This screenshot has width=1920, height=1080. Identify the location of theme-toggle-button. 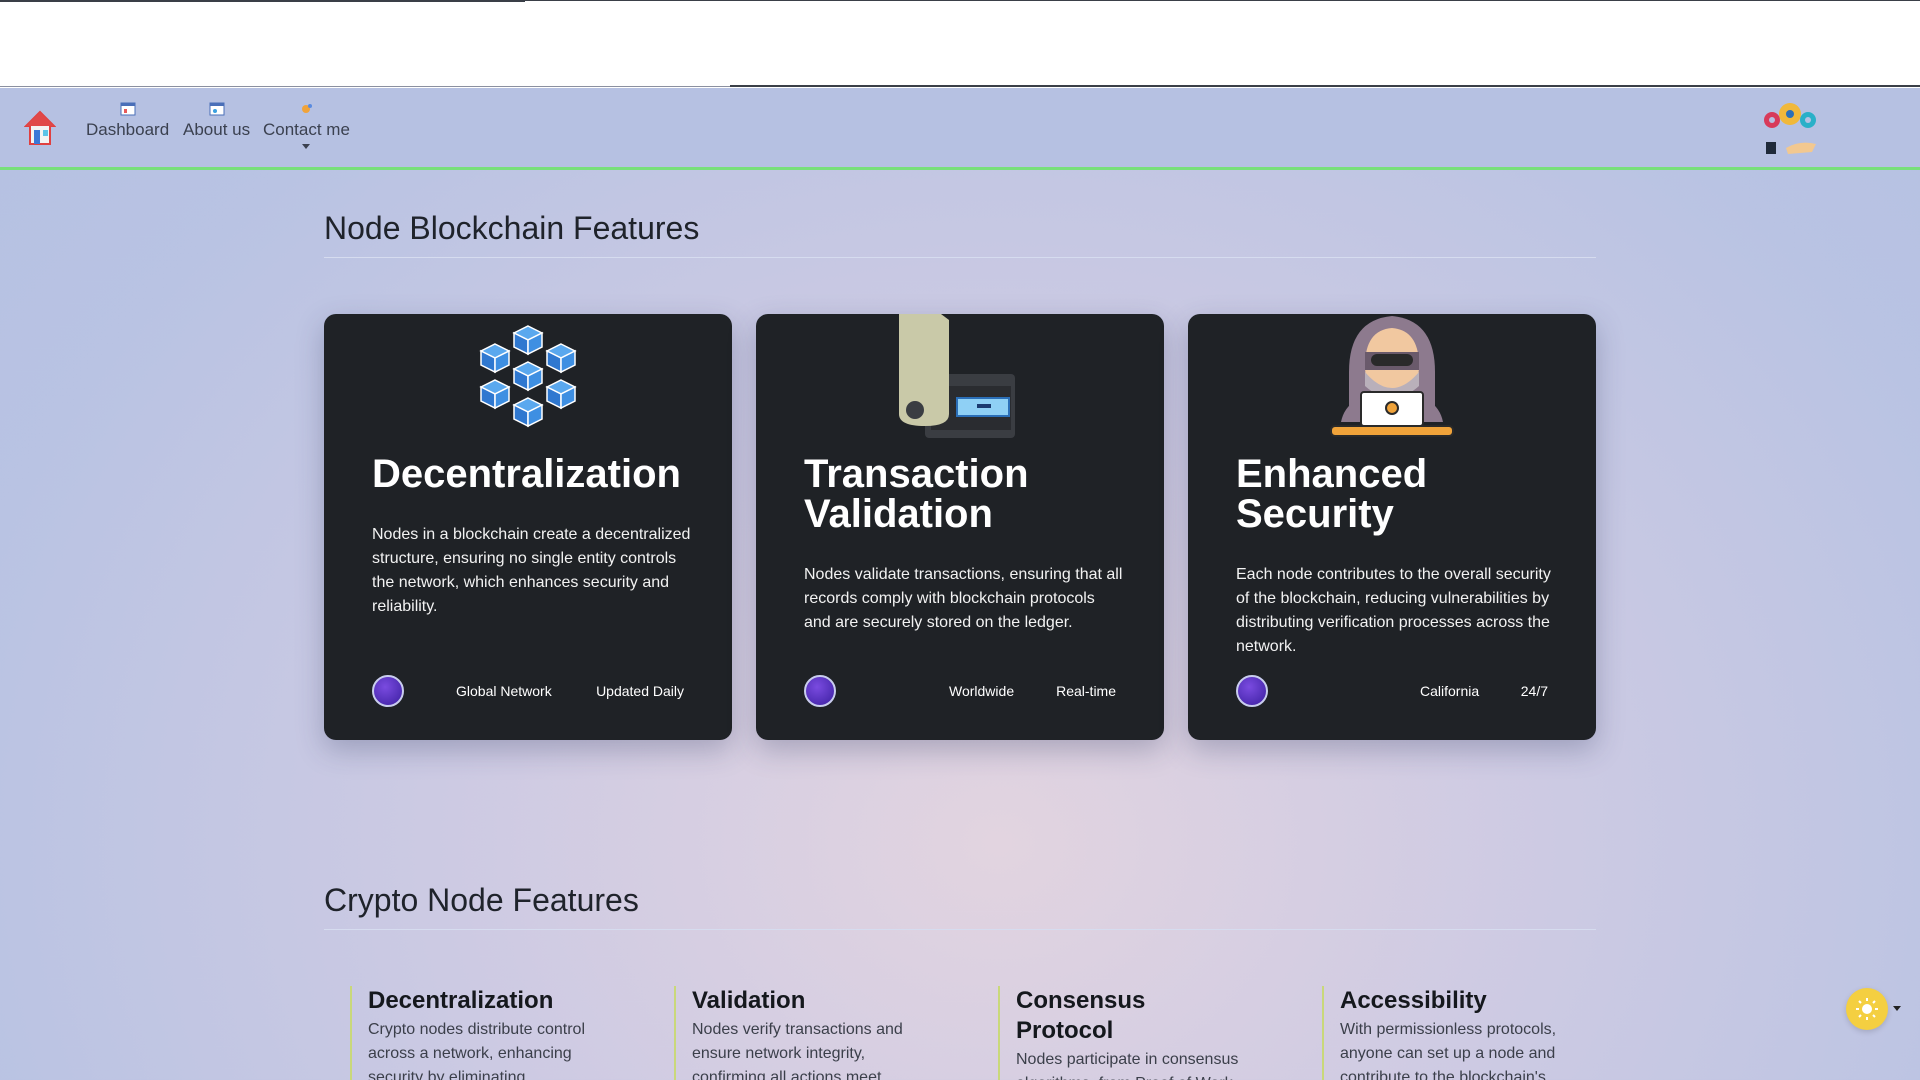
(1867, 1009).